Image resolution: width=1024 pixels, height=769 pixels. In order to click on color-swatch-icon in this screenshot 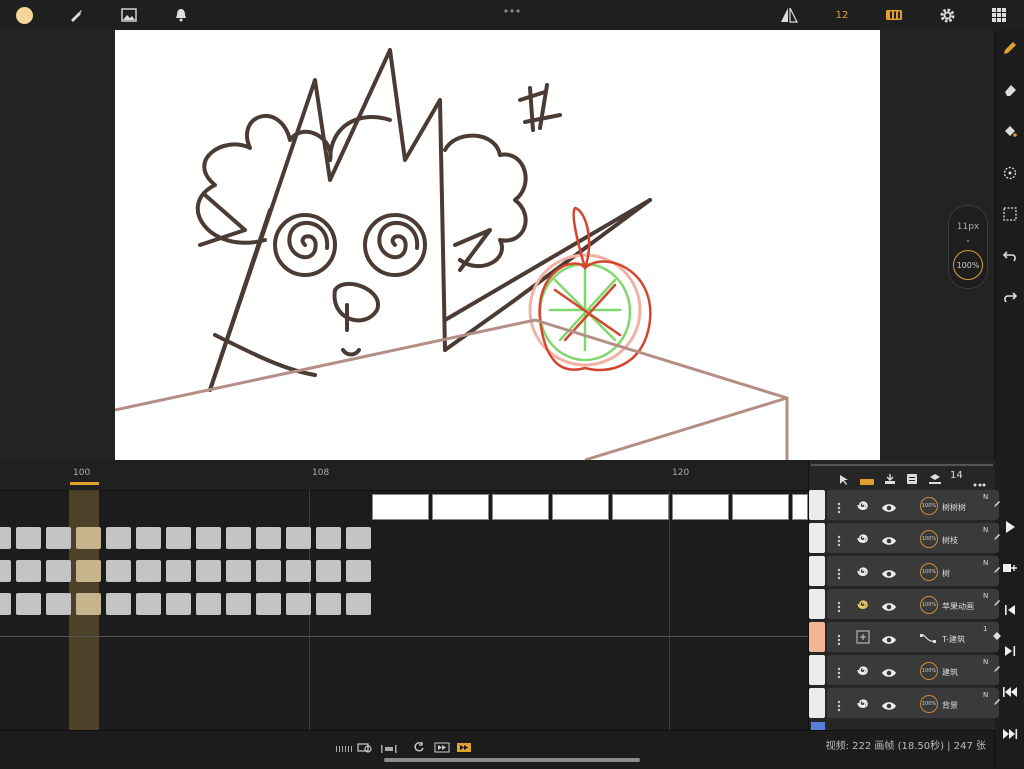, I will do `click(24, 15)`.